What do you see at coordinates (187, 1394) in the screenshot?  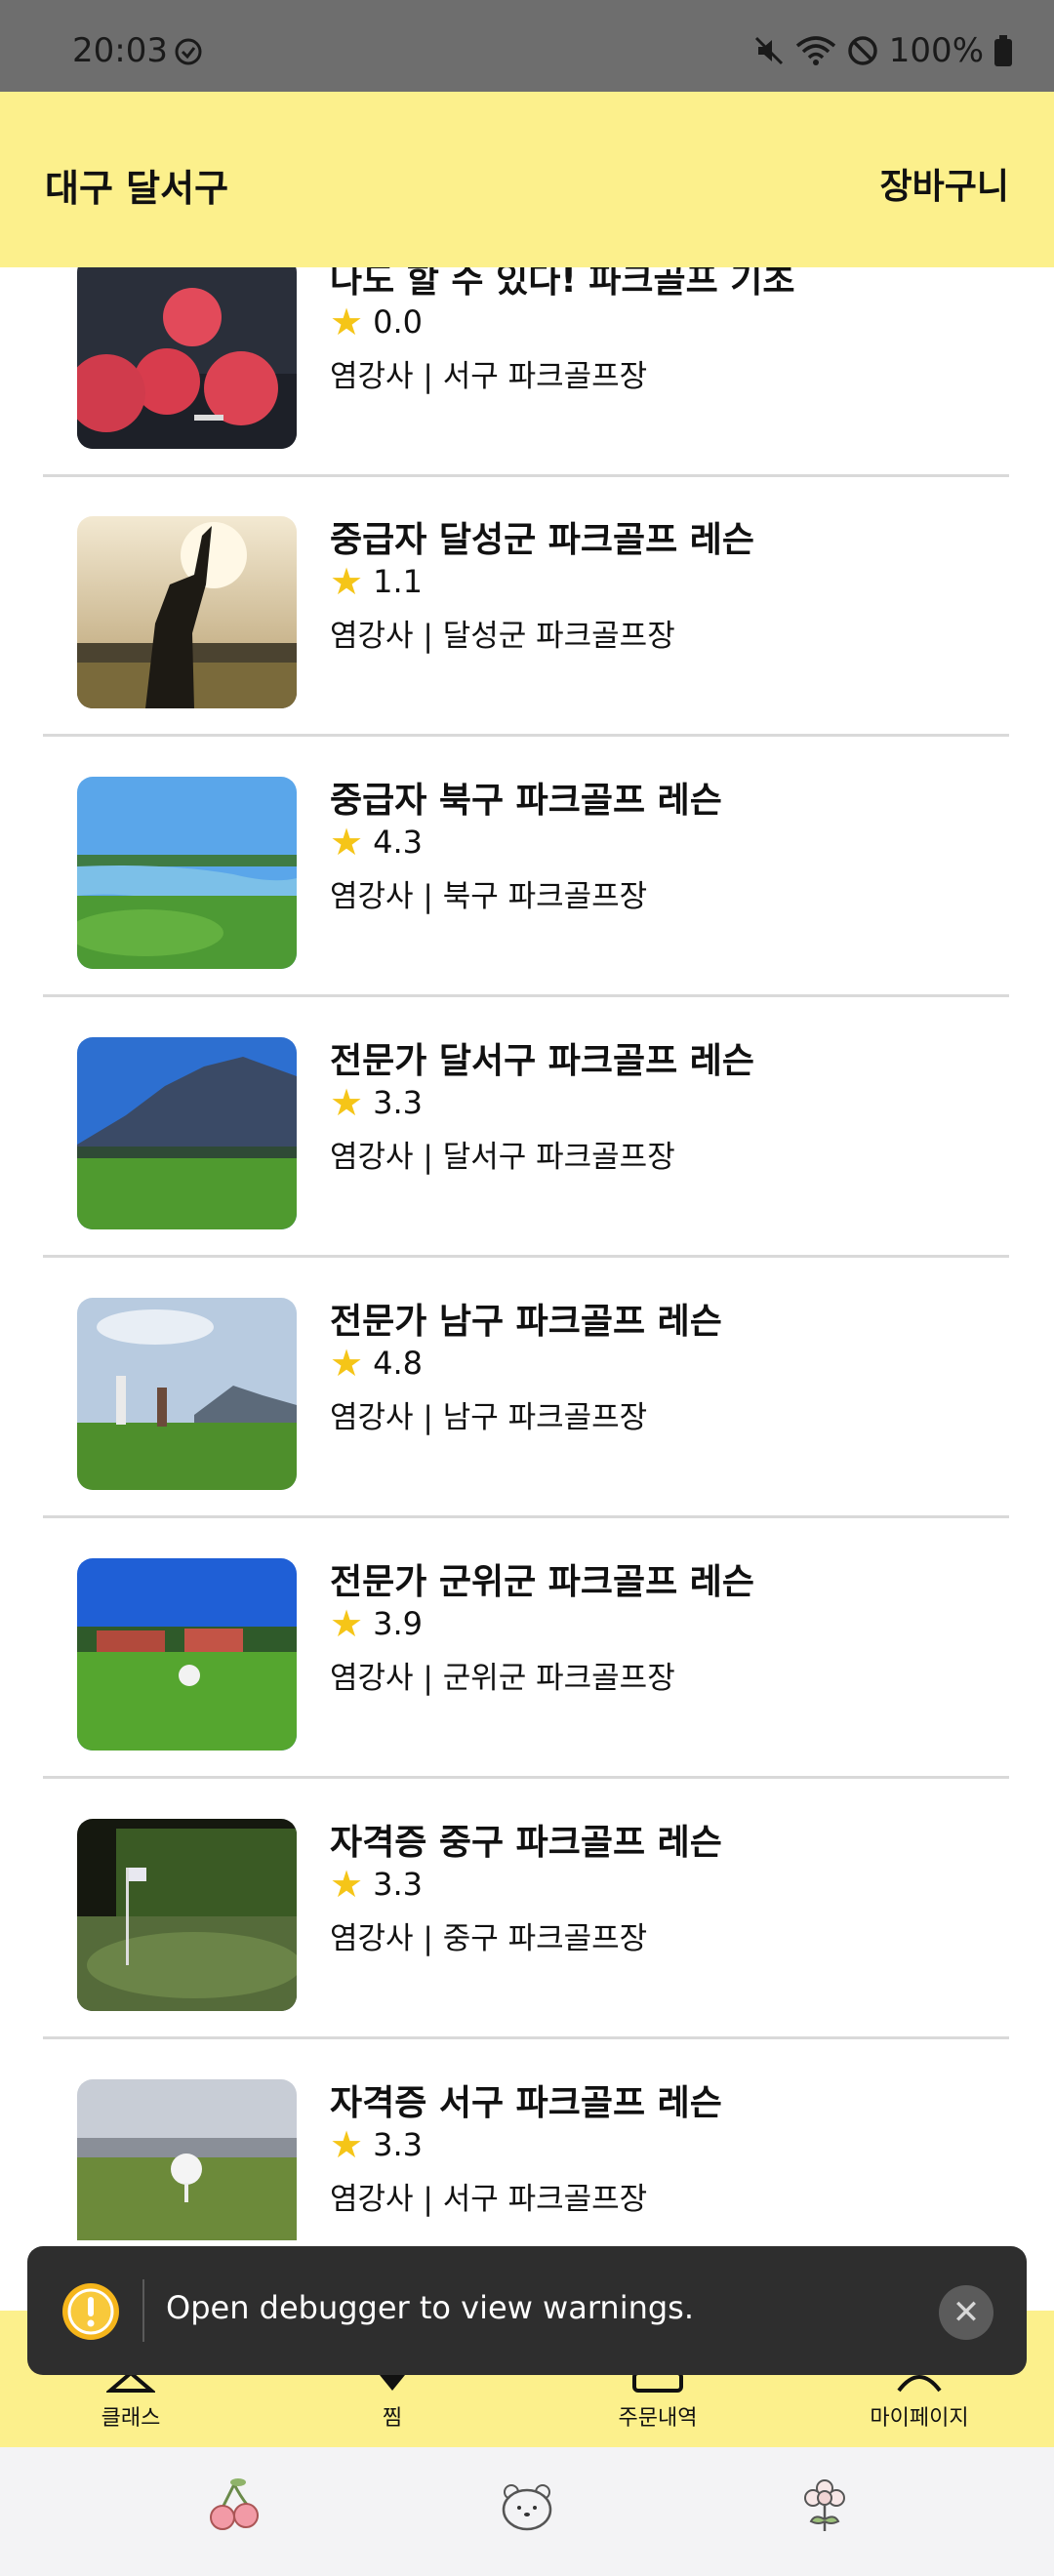 I see `lesson-thumbnail-golfers-on-course` at bounding box center [187, 1394].